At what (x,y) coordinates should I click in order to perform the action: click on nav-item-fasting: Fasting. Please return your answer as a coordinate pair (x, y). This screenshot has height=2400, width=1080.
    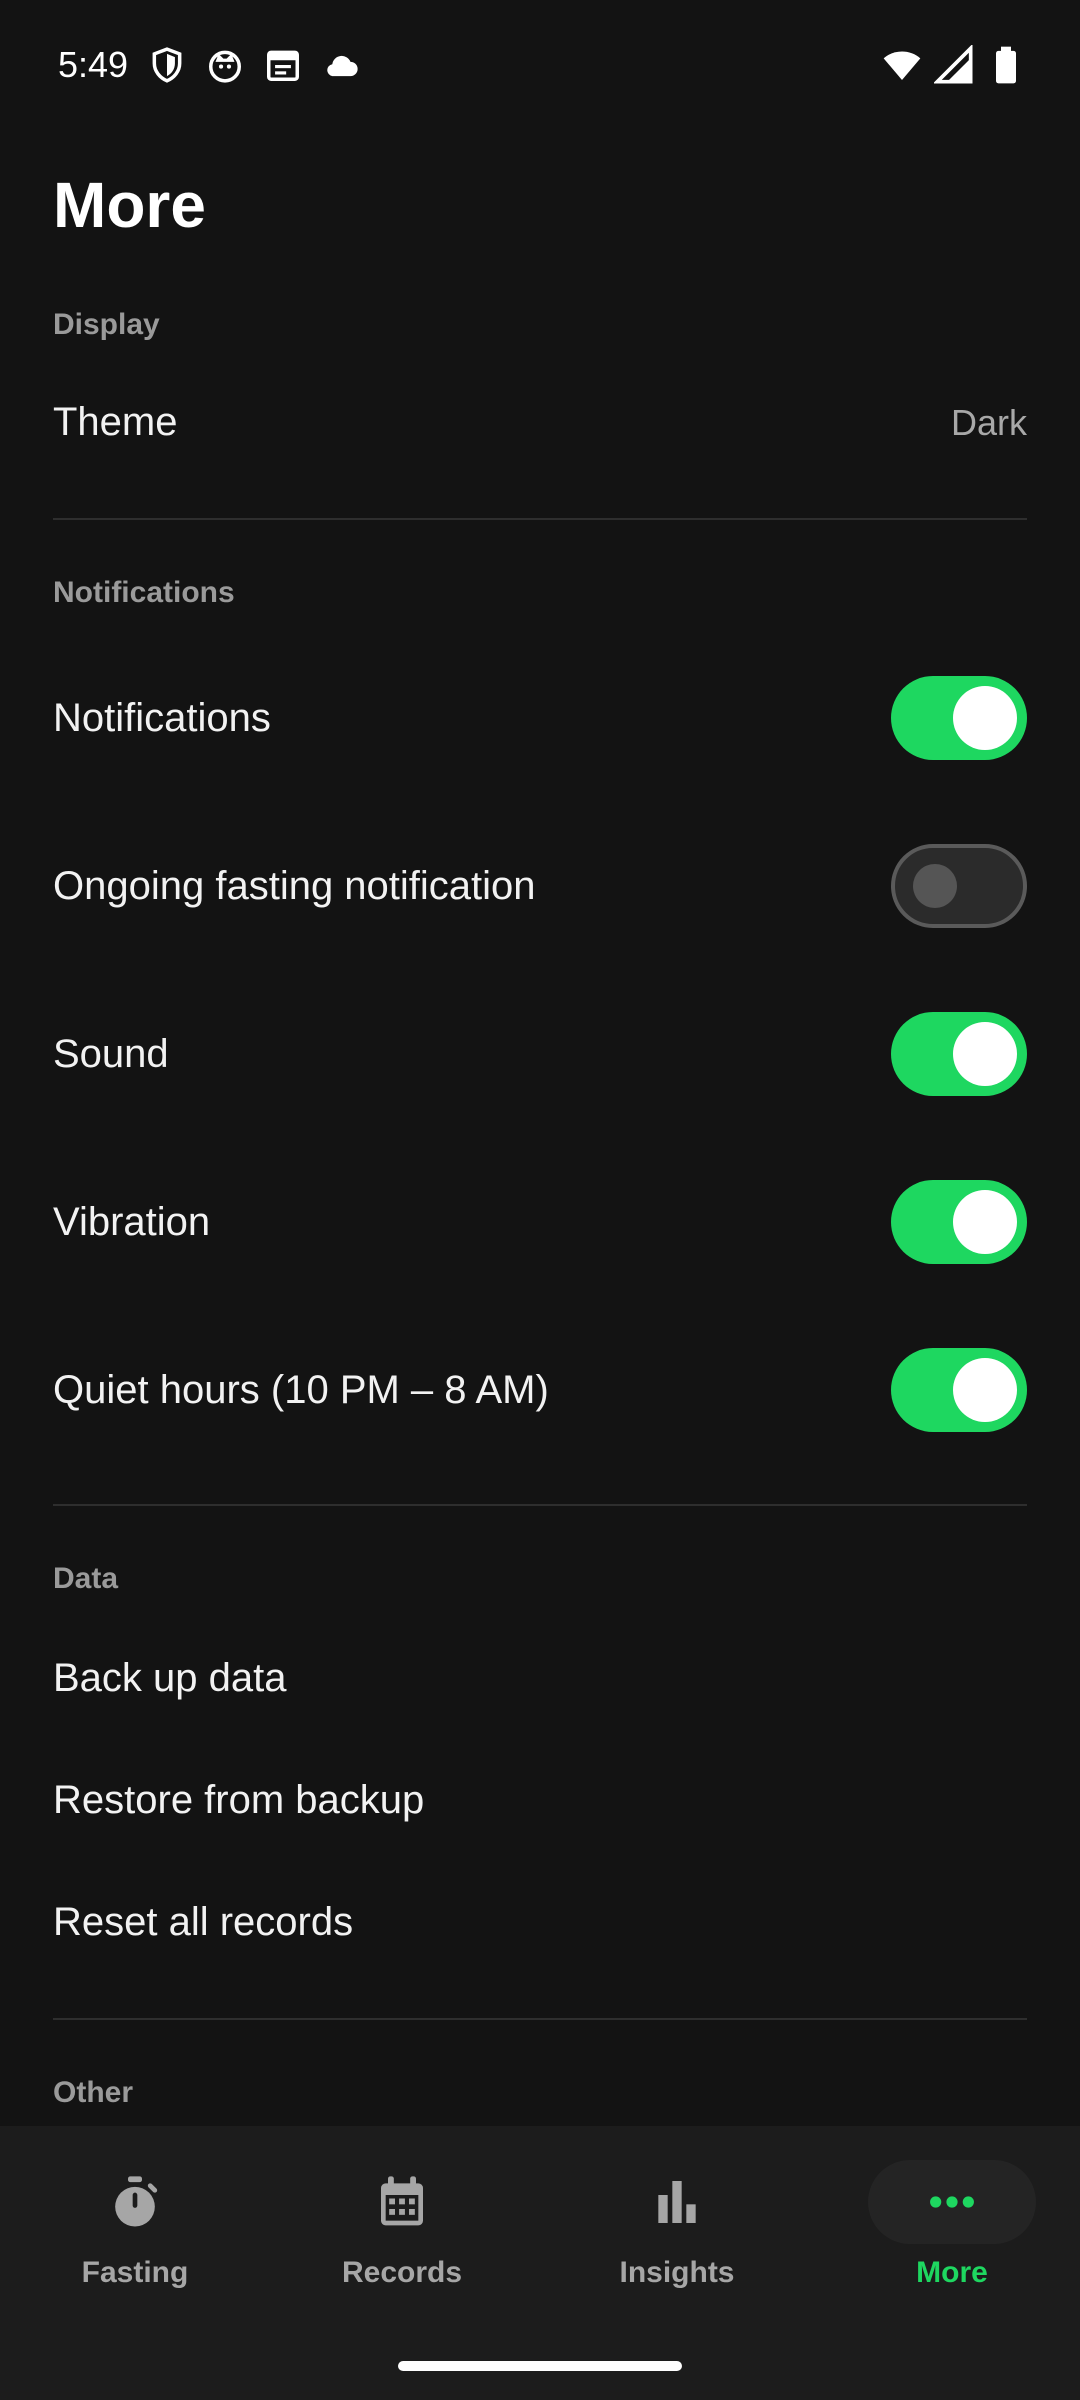
    Looking at the image, I should click on (135, 2231).